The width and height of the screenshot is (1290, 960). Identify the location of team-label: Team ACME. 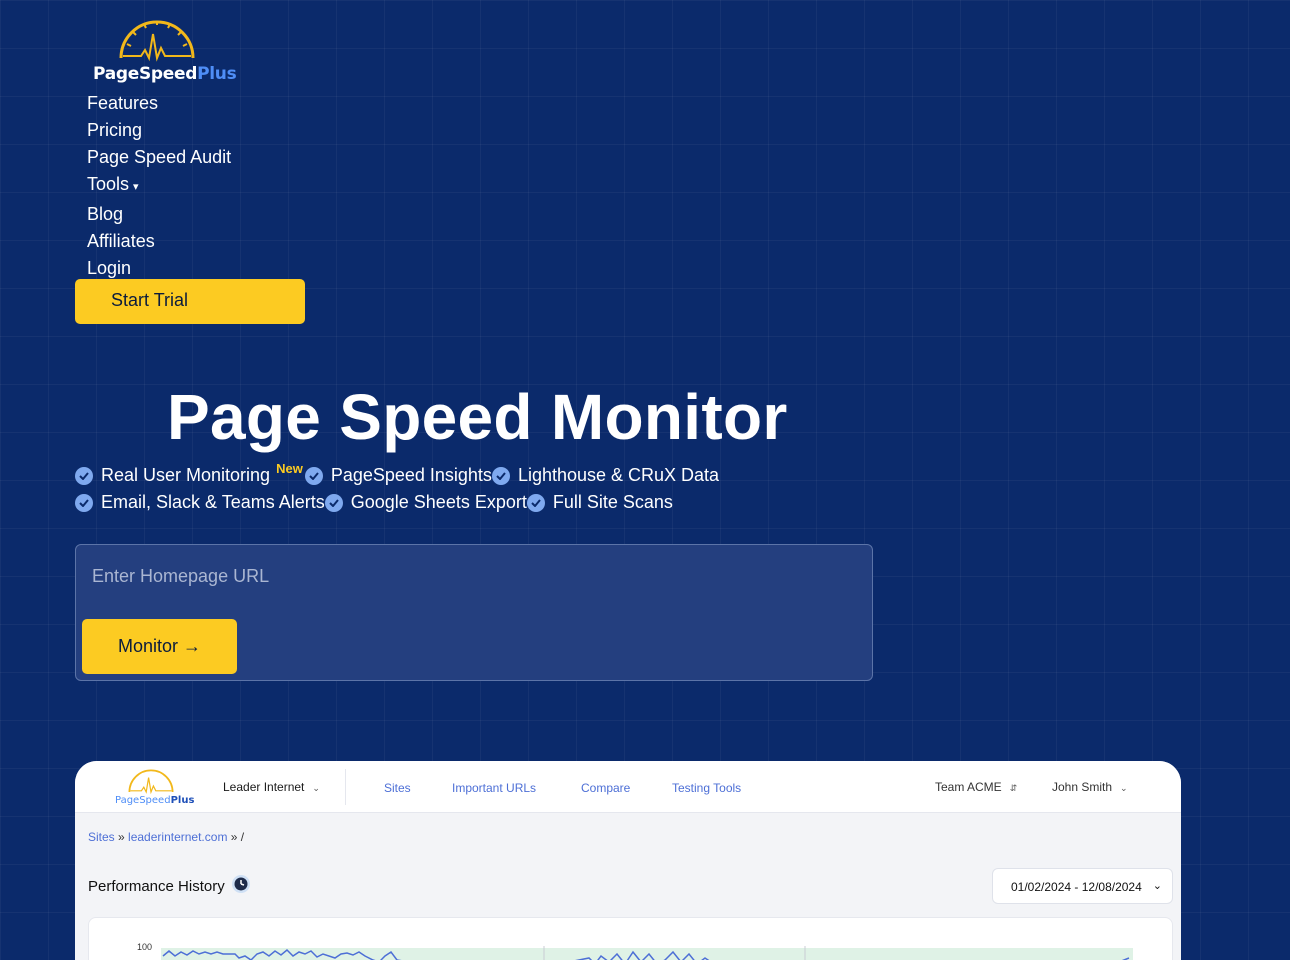
(968, 787).